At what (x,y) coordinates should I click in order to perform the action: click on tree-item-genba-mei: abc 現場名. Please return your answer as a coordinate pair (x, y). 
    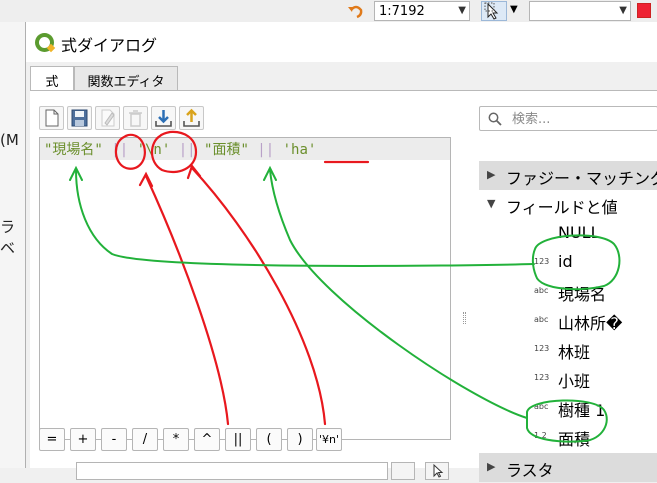
    Looking at the image, I should click on (568, 291).